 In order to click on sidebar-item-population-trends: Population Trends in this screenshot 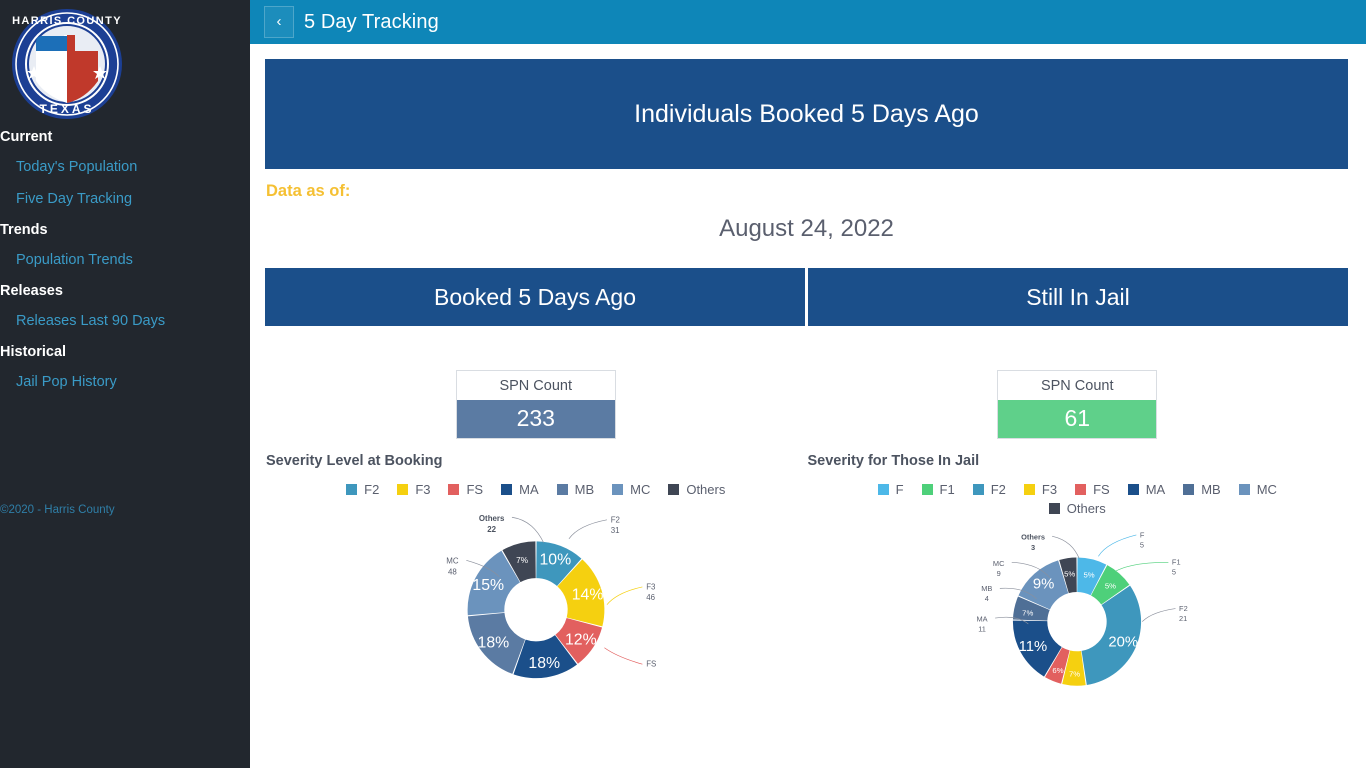, I will do `click(125, 260)`.